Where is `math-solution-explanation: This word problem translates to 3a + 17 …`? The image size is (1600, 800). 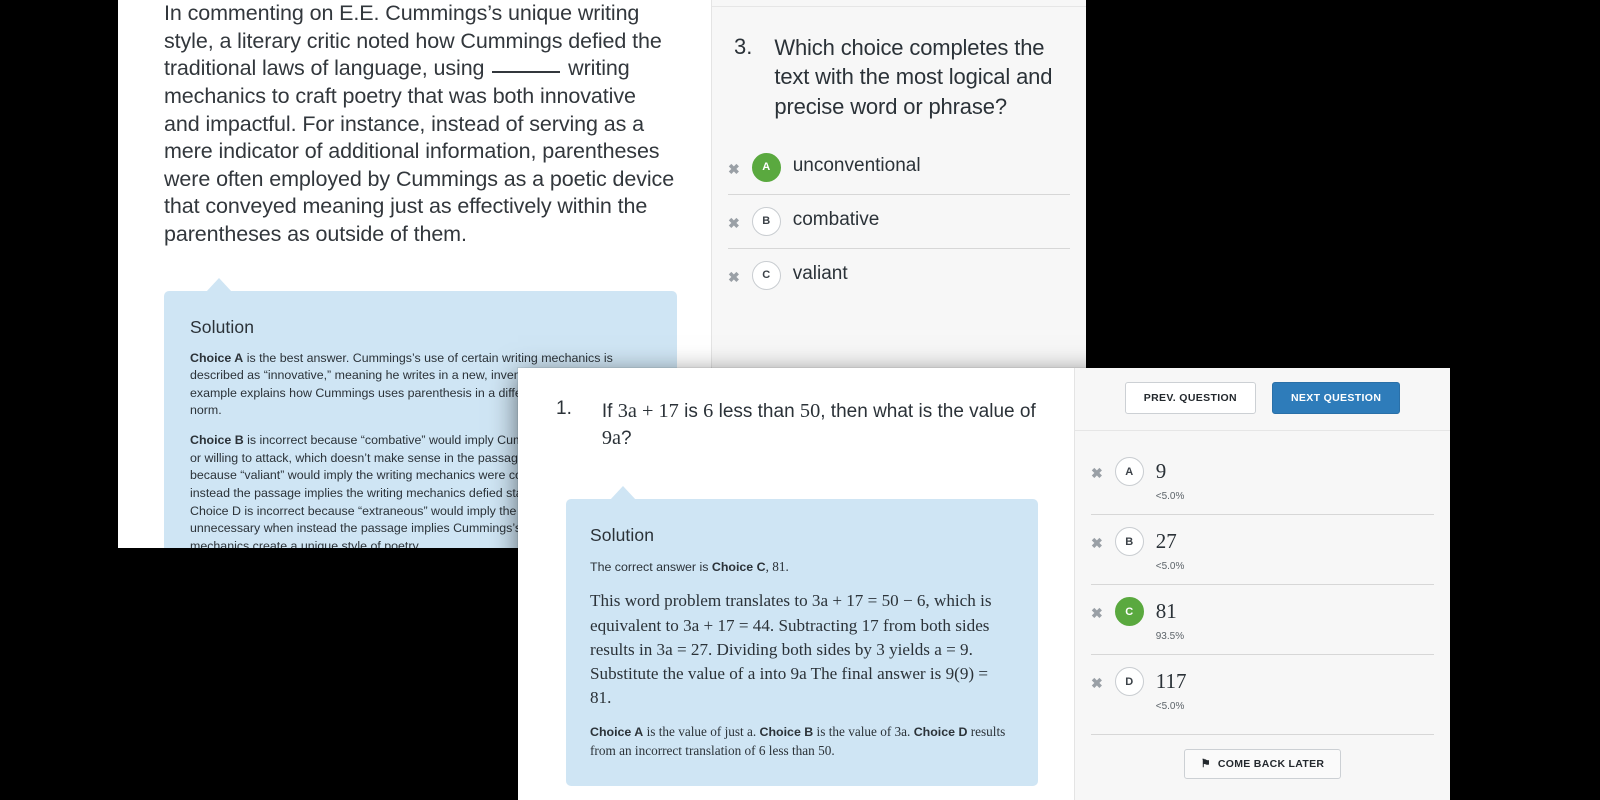
math-solution-explanation: This word problem translates to 3a + 17 … is located at coordinates (791, 649).